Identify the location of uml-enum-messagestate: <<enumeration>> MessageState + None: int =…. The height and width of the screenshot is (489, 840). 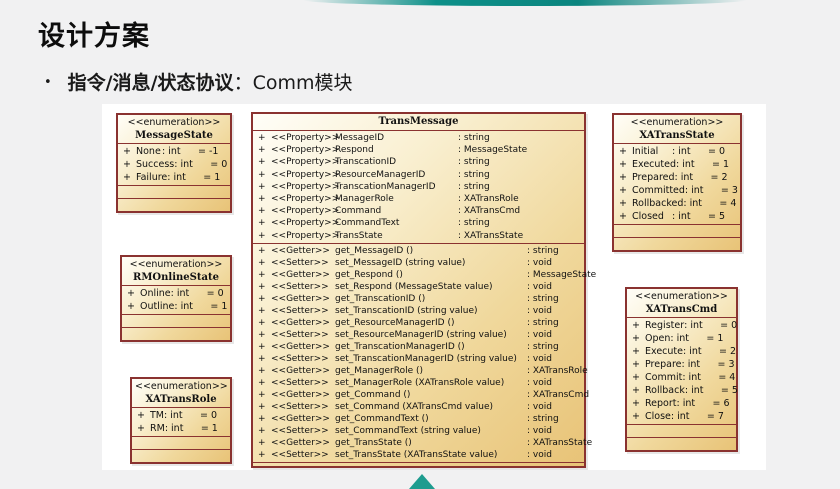
(174, 163).